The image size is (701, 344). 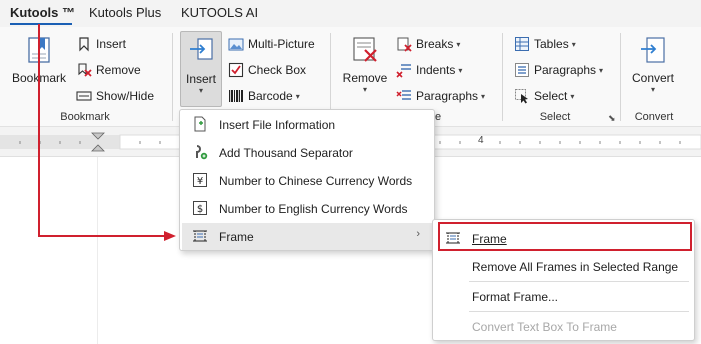 I want to click on chevron-right-icon: ›, so click(x=418, y=234).